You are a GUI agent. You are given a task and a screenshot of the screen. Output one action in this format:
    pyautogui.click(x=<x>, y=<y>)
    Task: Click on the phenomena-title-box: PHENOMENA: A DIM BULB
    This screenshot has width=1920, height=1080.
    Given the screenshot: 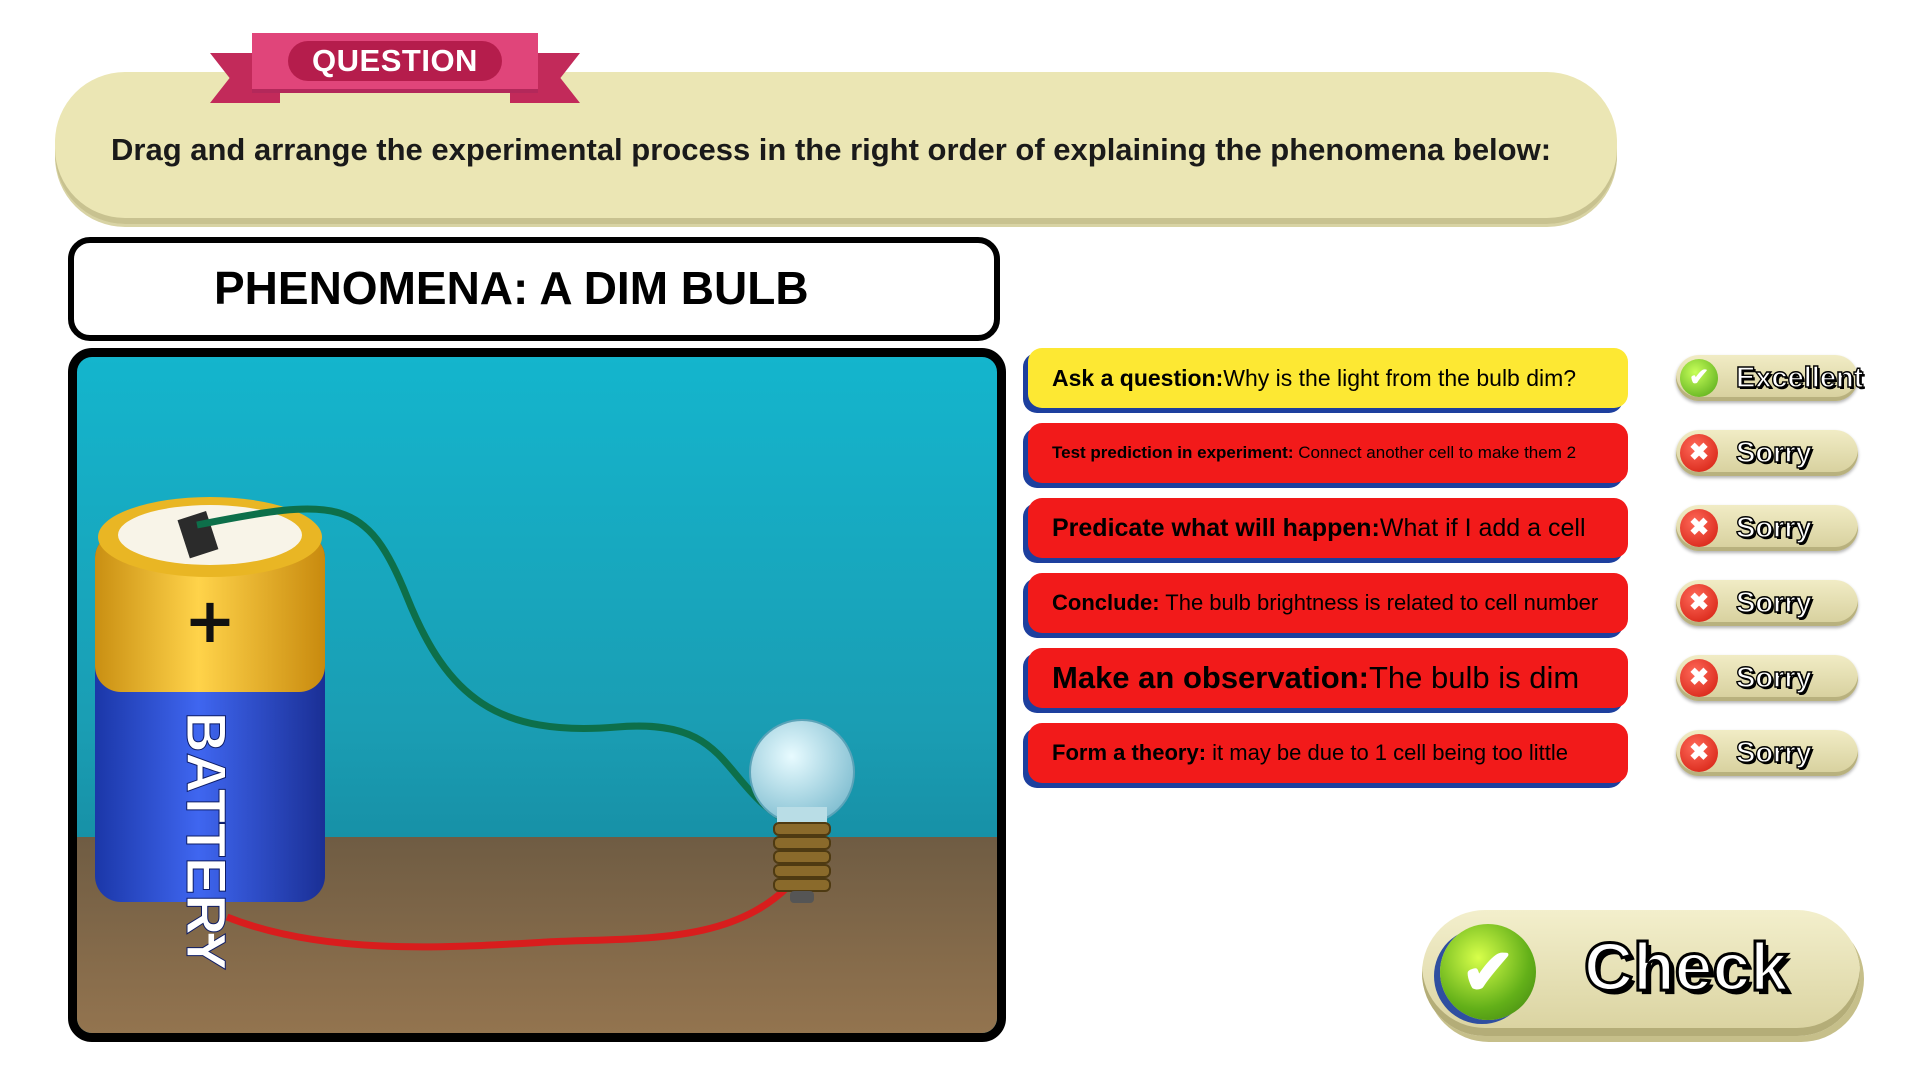 What is the action you would take?
    pyautogui.click(x=534, y=289)
    